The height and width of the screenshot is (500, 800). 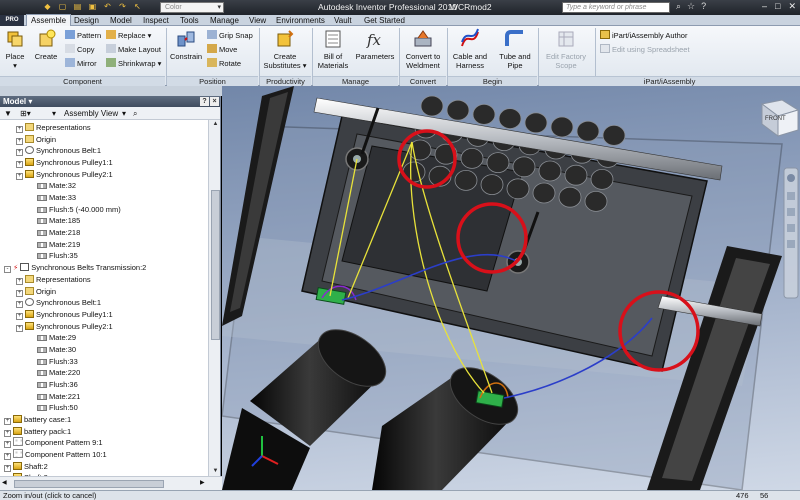 What do you see at coordinates (40, 372) in the screenshot?
I see `tree-node: Mate:220` at bounding box center [40, 372].